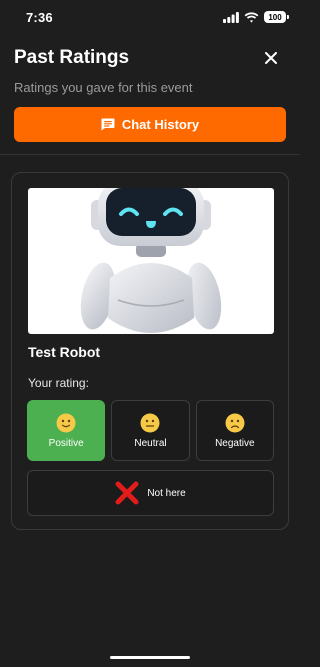  I want to click on rating-option-label: Negative, so click(235, 443).